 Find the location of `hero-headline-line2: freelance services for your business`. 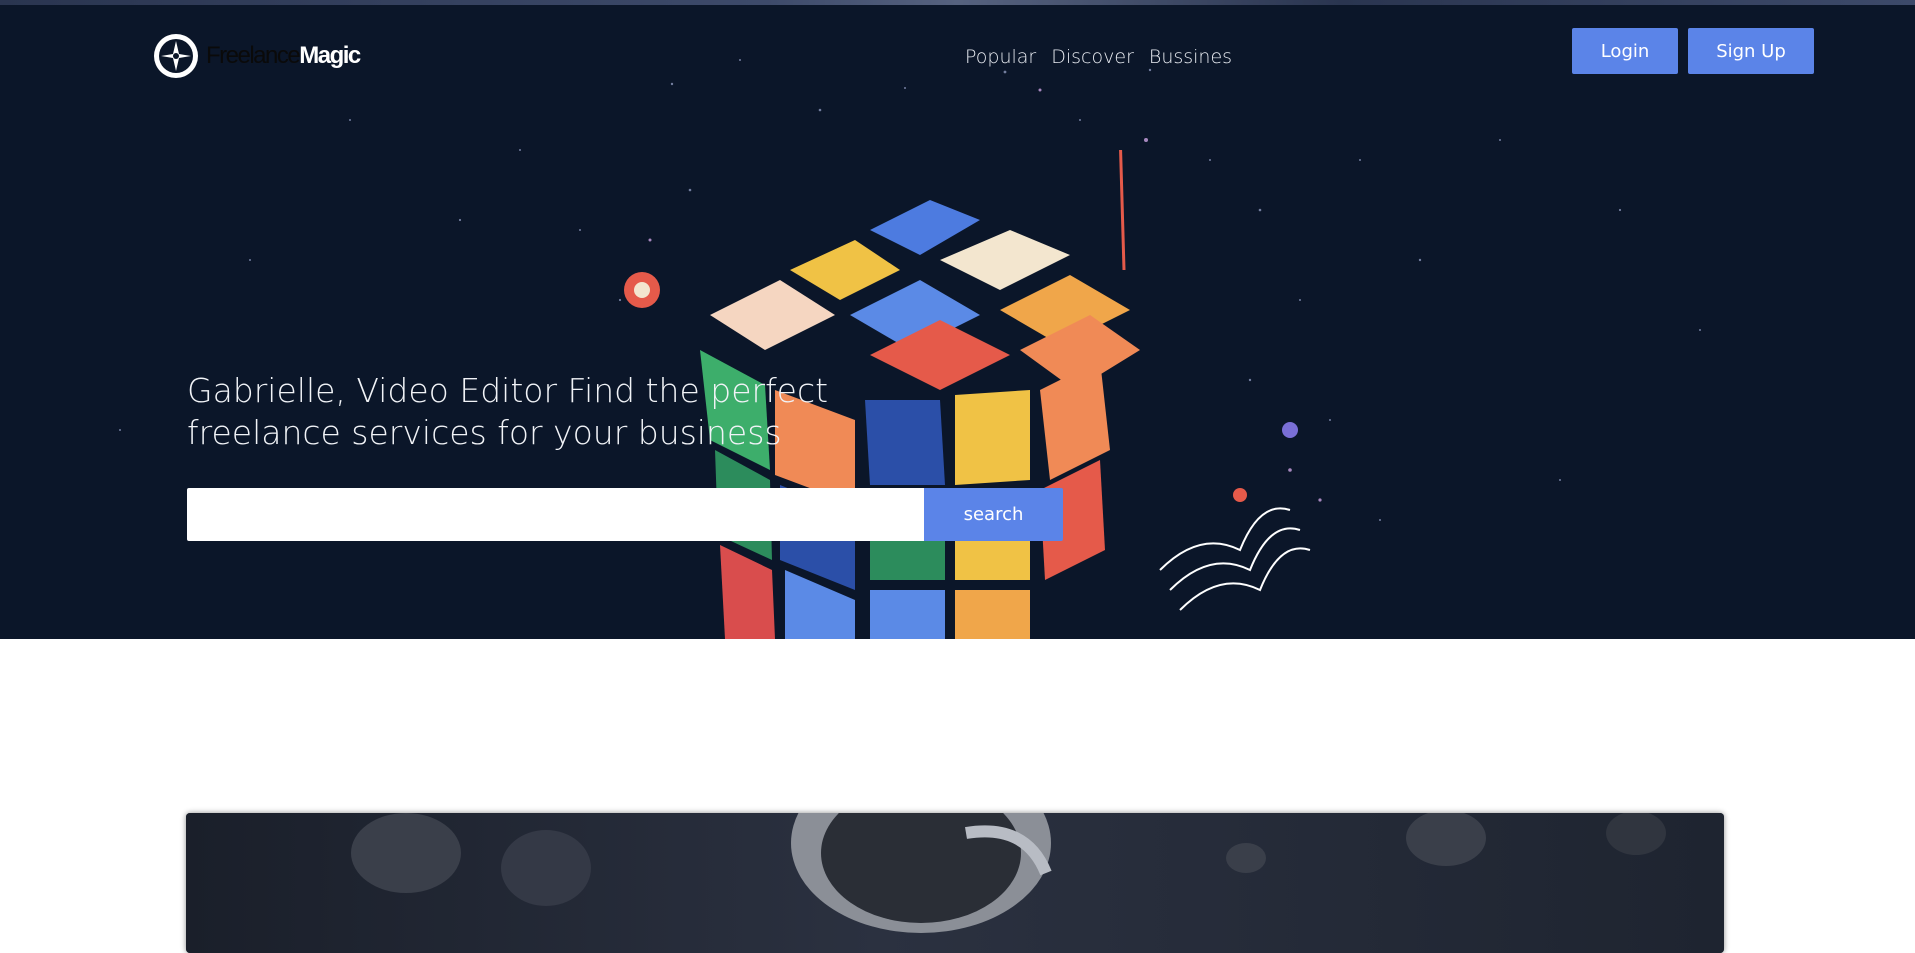

hero-headline-line2: freelance services for your business is located at coordinates (484, 432).